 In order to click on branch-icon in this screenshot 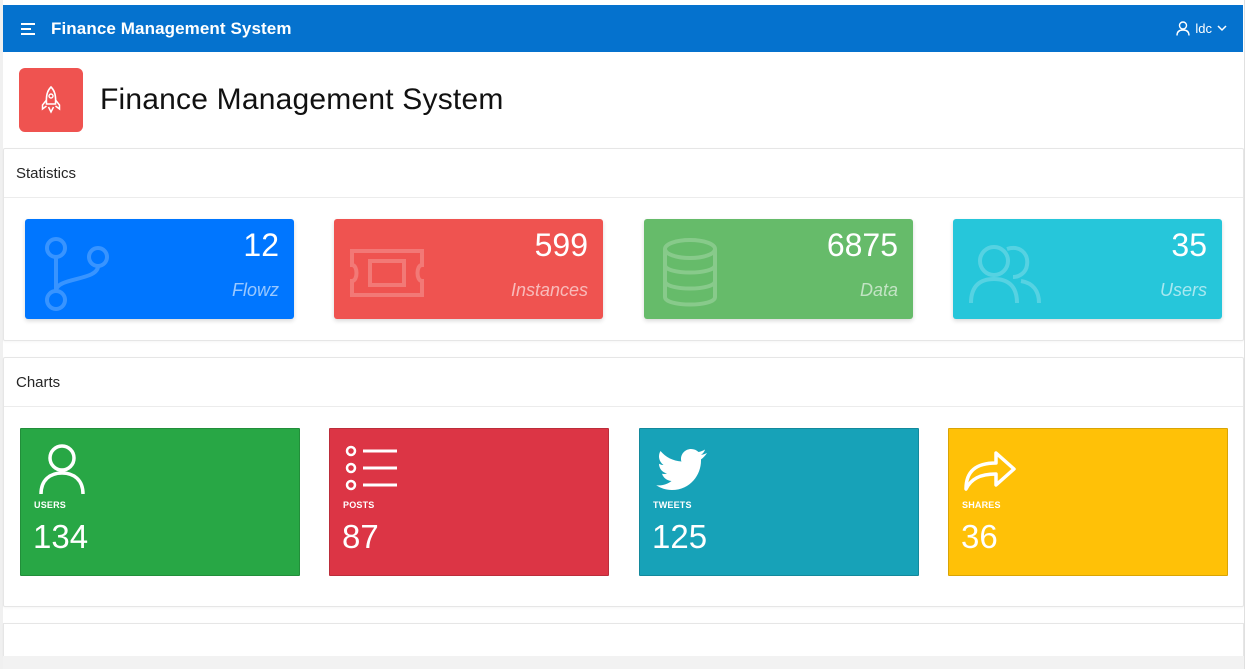, I will do `click(77, 274)`.